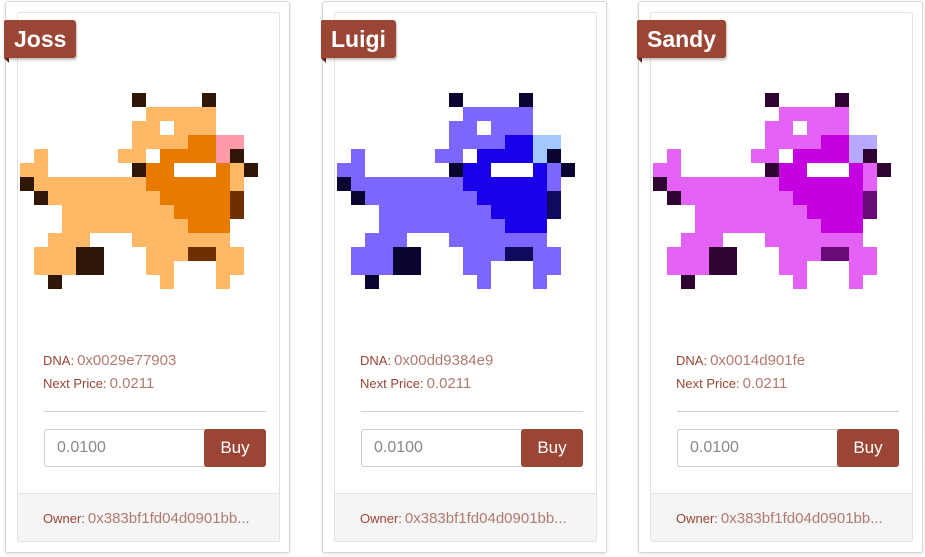 This screenshot has width=925, height=557. Describe the element at coordinates (40, 41) in the screenshot. I see `name-ribbon: Joss` at that location.